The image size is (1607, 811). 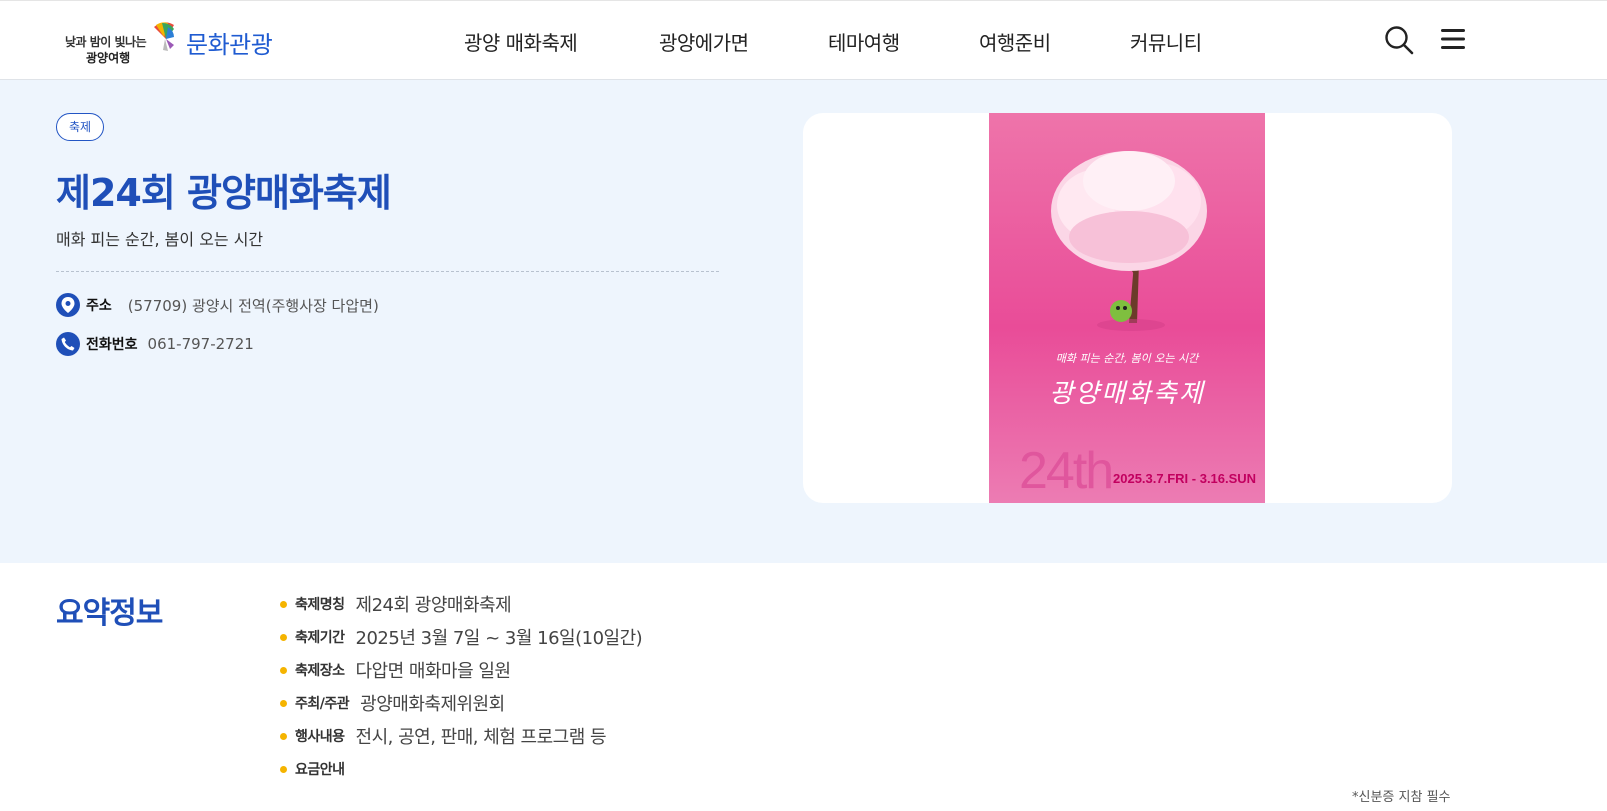 What do you see at coordinates (1015, 41) in the screenshot?
I see `nav-item-travel-prep: 여행준비` at bounding box center [1015, 41].